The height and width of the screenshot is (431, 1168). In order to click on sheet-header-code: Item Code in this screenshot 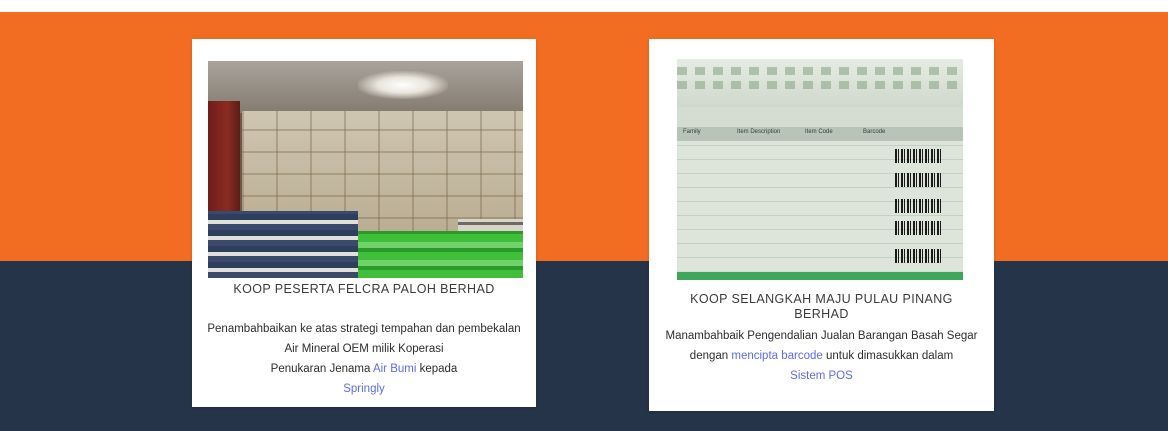, I will do `click(819, 132)`.